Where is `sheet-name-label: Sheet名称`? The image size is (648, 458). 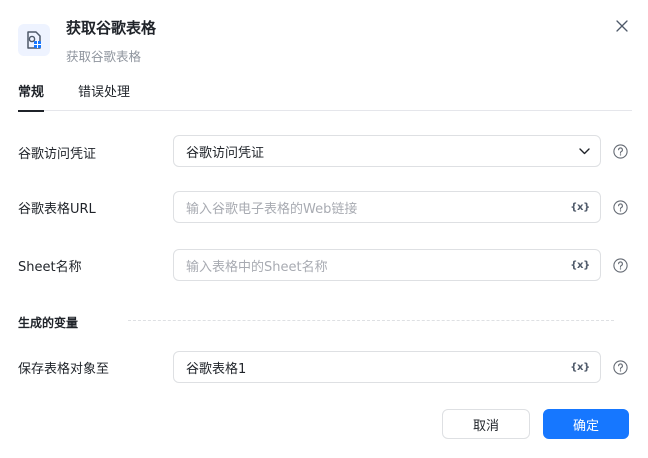 sheet-name-label: Sheet名称 is located at coordinates (50, 267).